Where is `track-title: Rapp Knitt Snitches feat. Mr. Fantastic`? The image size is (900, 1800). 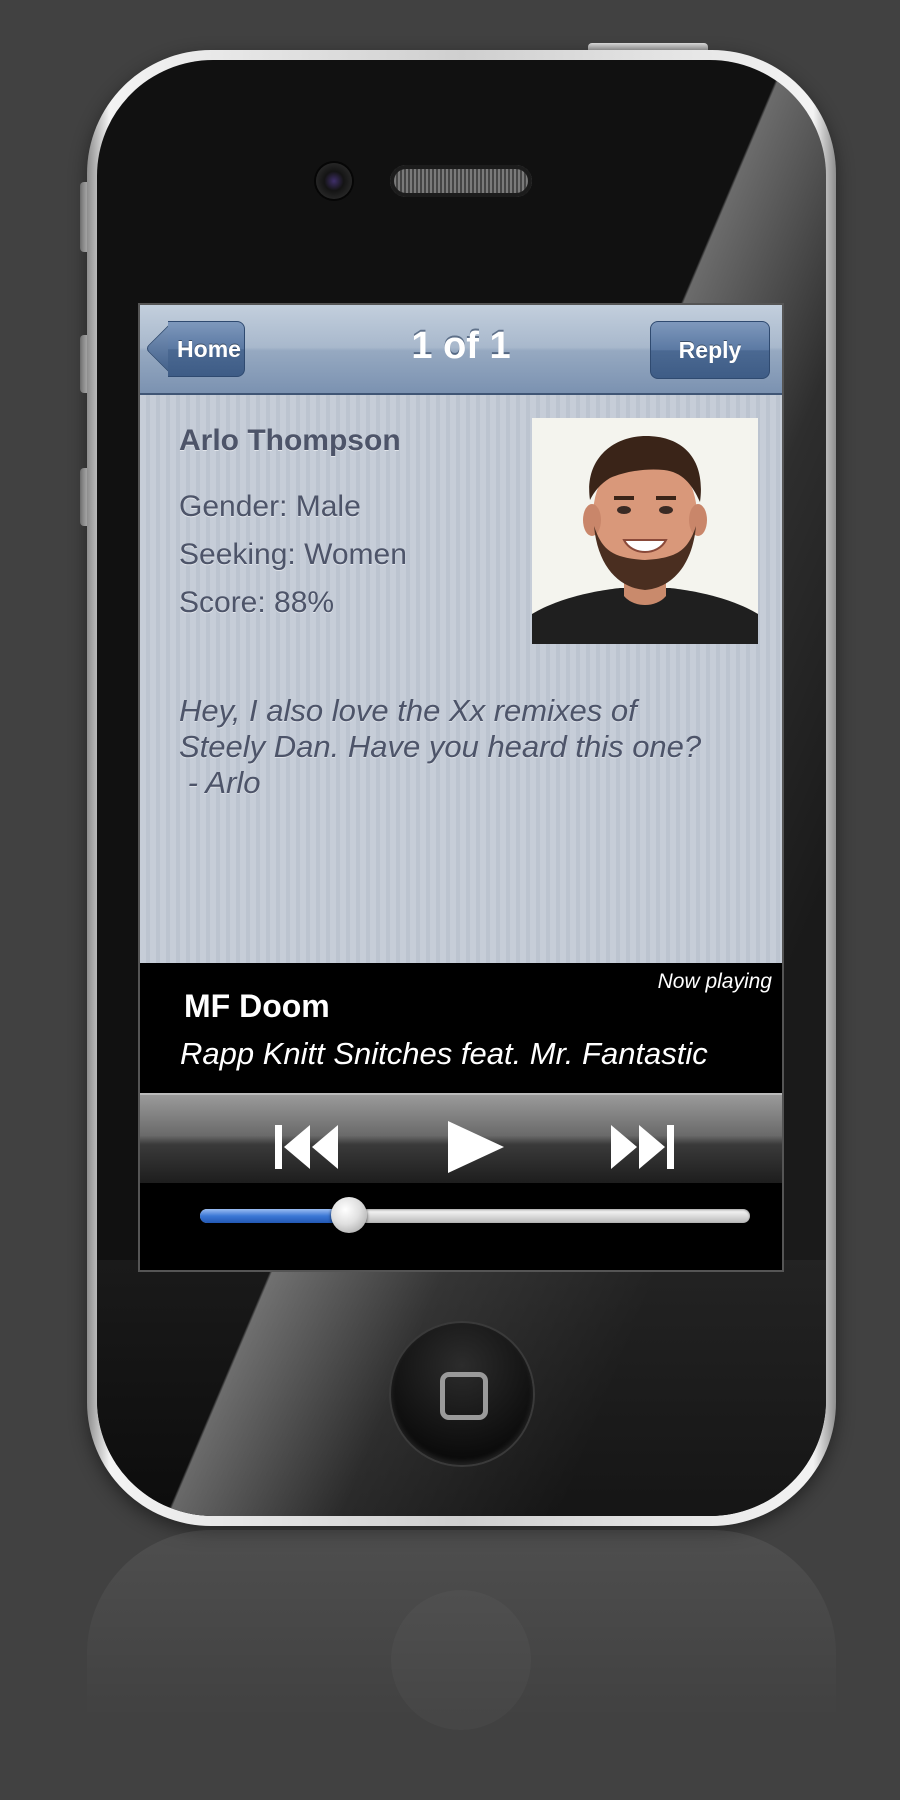 track-title: Rapp Knitt Snitches feat. Mr. Fantastic is located at coordinates (444, 1053).